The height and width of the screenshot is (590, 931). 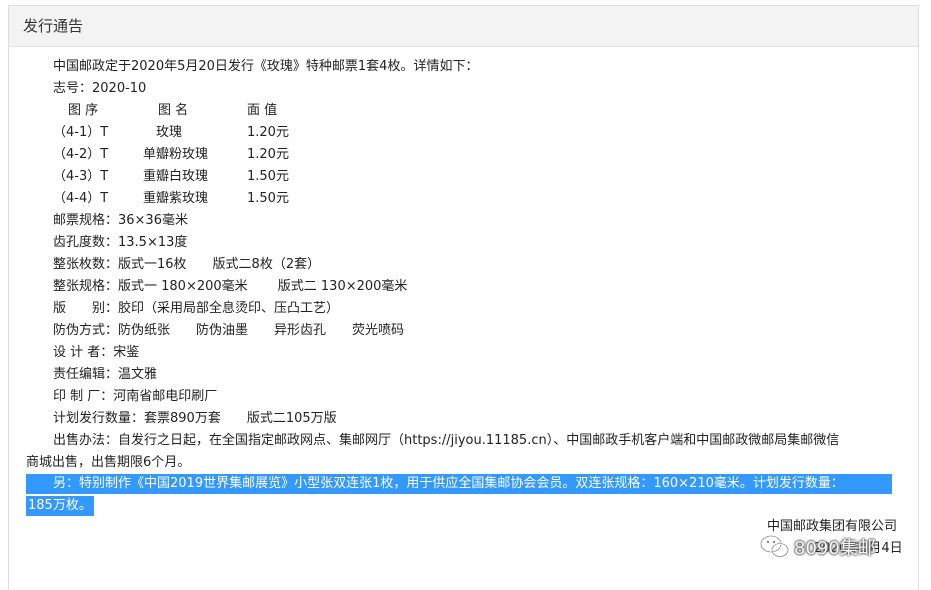 I want to click on table-row-name: 重瓣白玫瑰, so click(x=176, y=176).